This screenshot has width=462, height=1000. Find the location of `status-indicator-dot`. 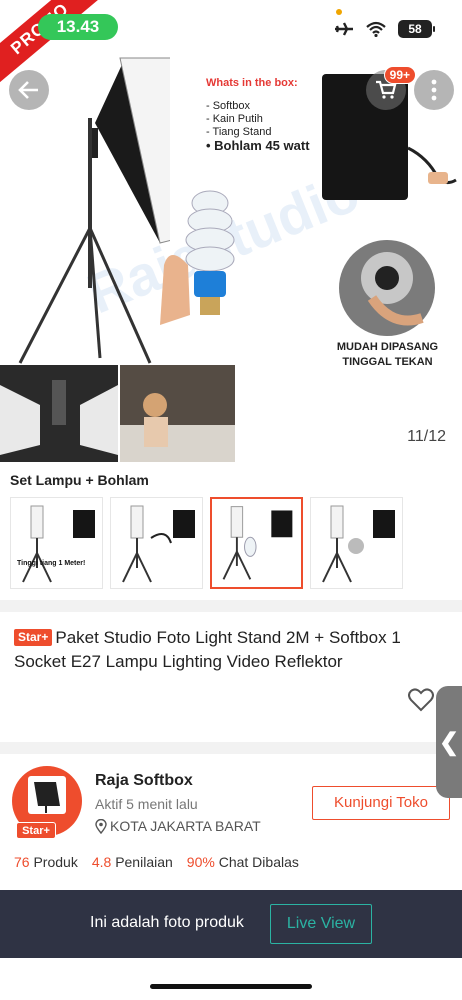

status-indicator-dot is located at coordinates (339, 12).